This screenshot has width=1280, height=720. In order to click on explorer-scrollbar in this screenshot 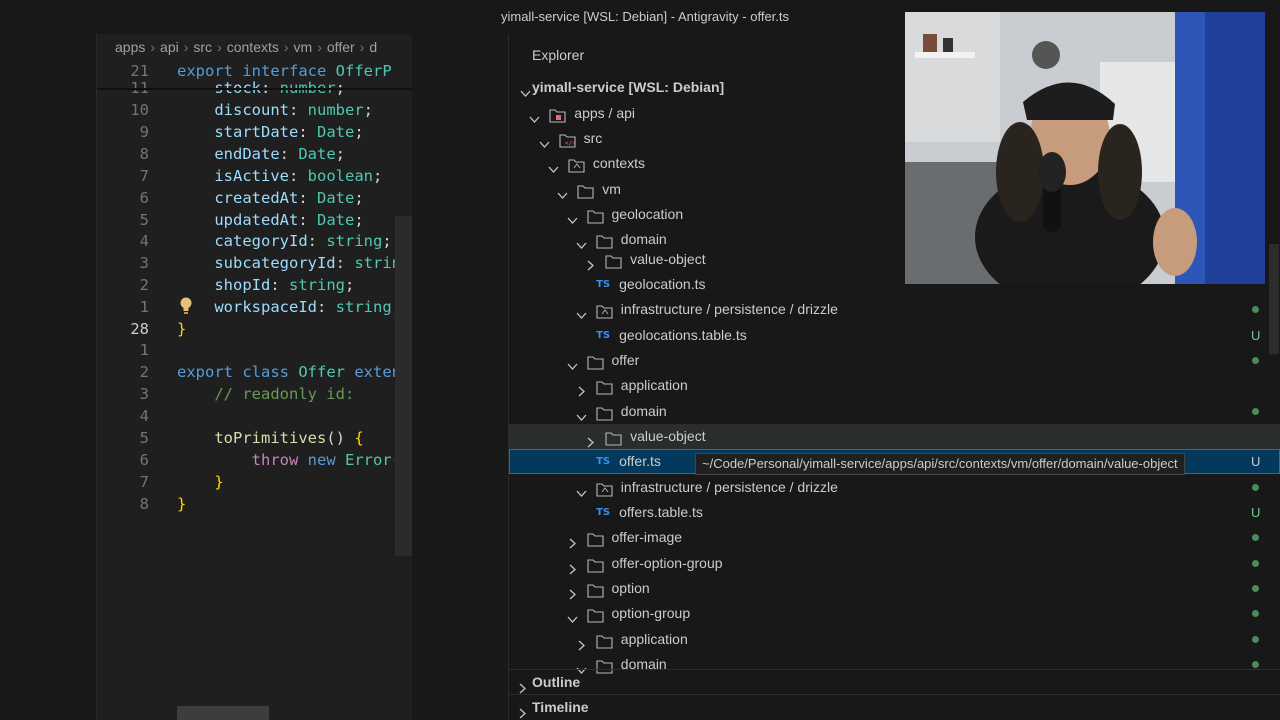, I will do `click(1274, 299)`.